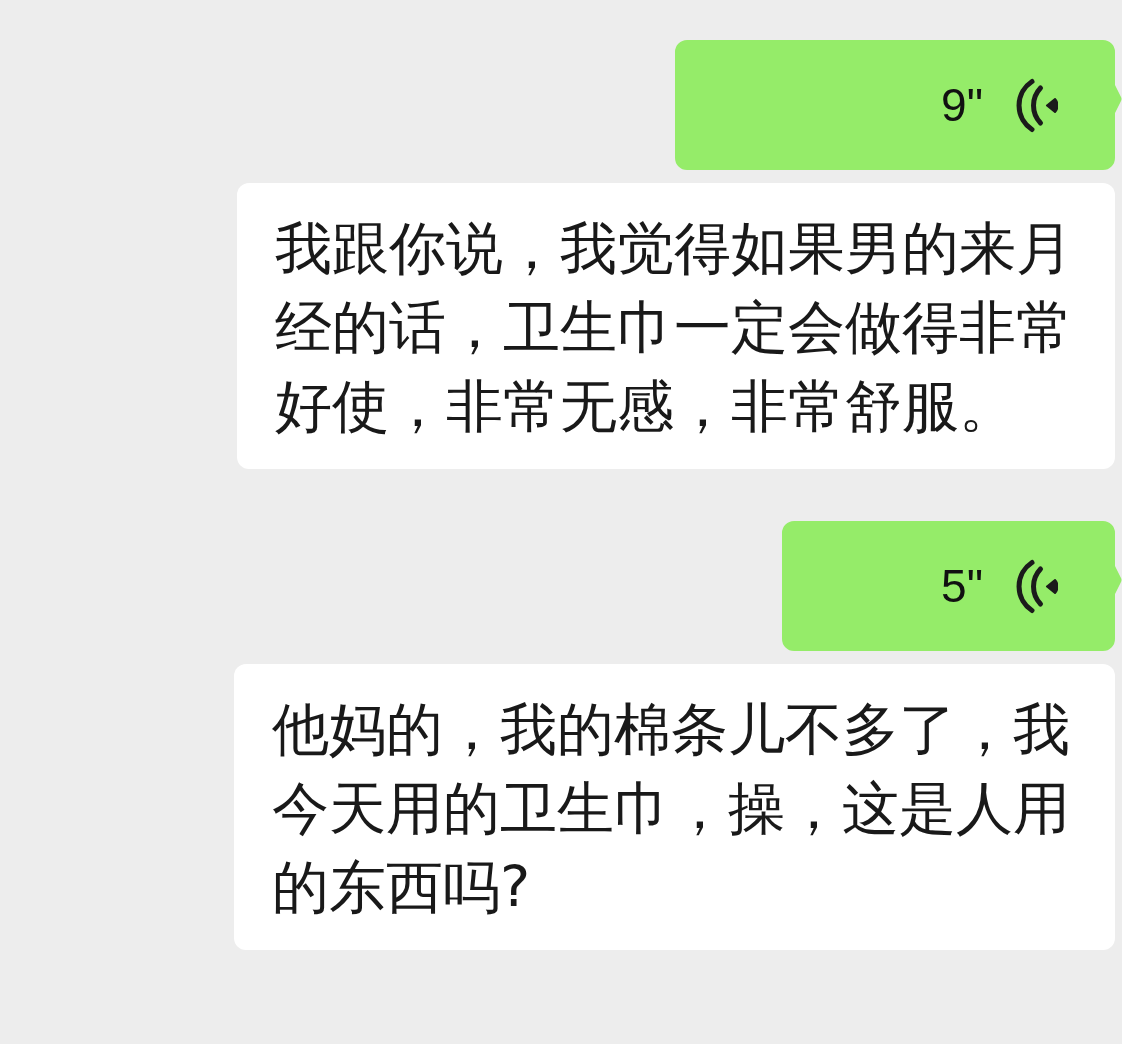 Image resolution: width=1122 pixels, height=1044 pixels. Describe the element at coordinates (962, 586) in the screenshot. I see `voice-duration: 5"` at that location.